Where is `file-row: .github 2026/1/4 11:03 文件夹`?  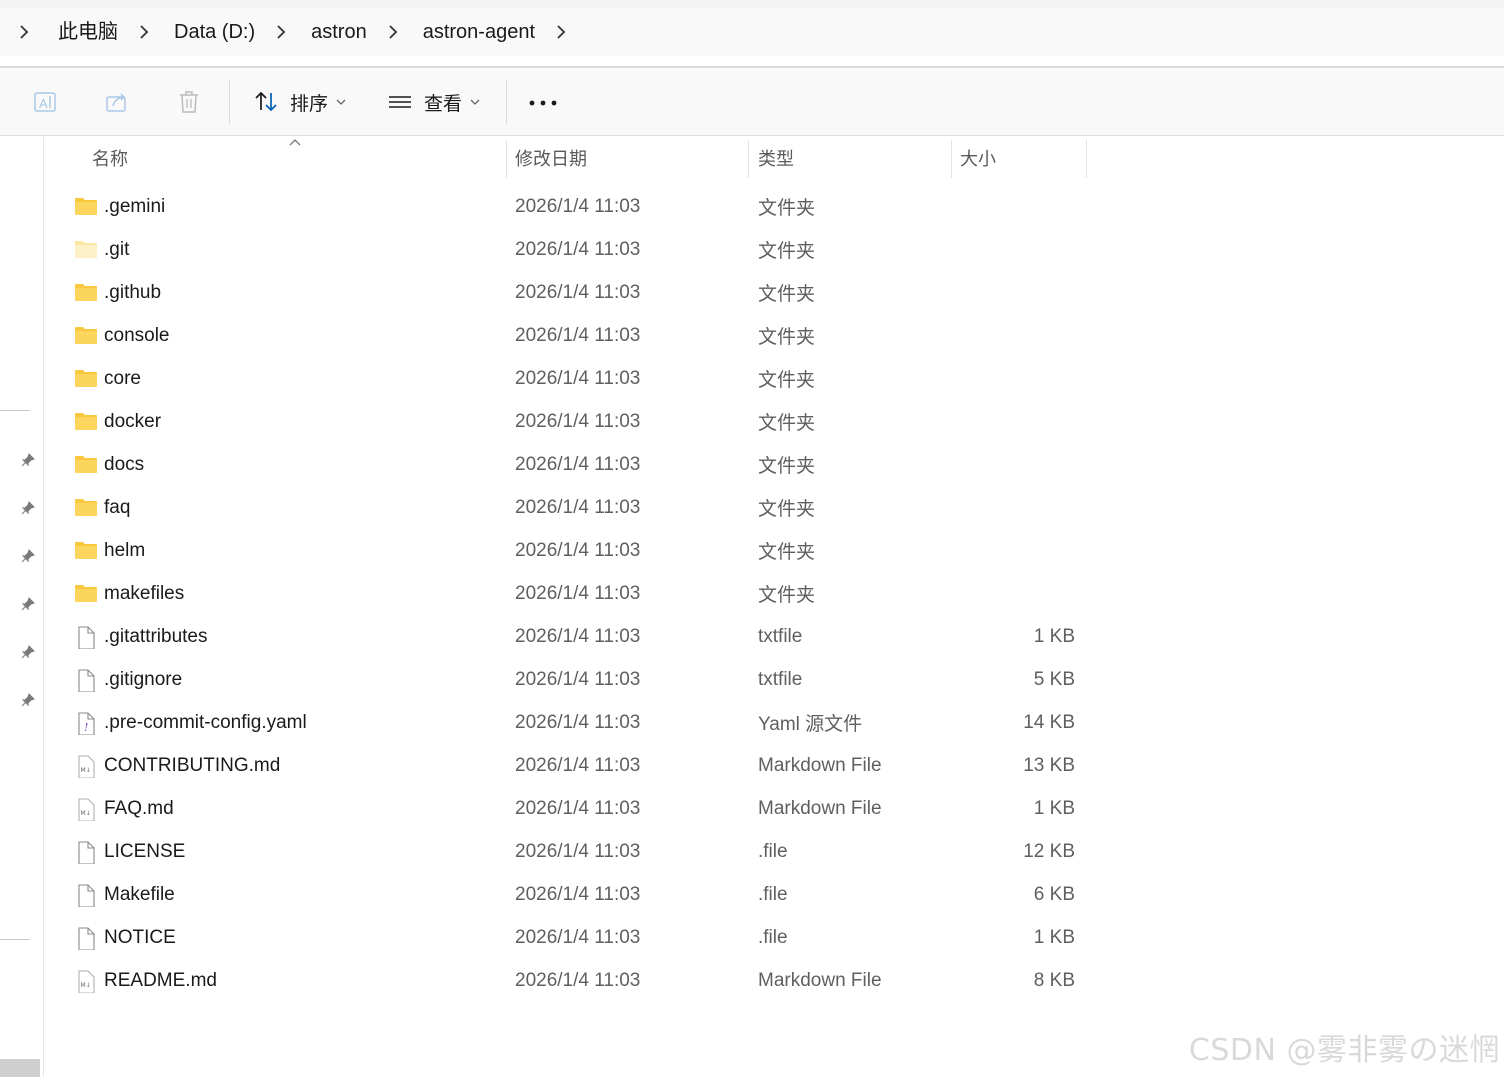
file-row: .github 2026/1/4 11:03 文件夹 is located at coordinates (575, 292).